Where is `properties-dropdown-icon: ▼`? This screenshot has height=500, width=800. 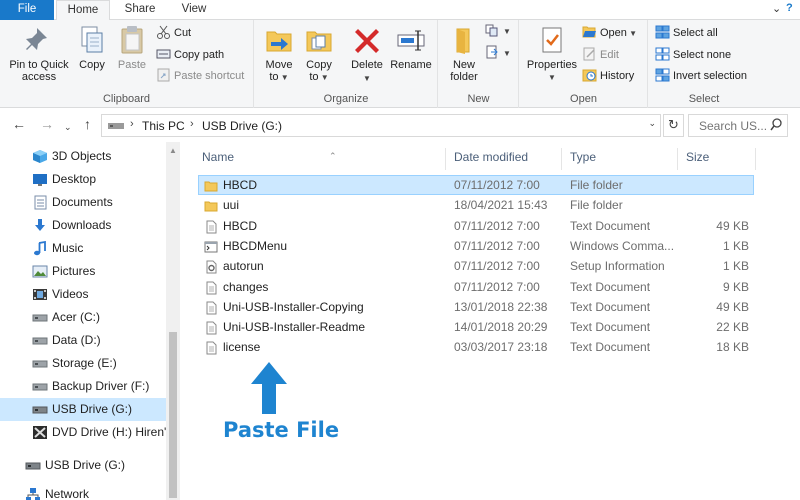 properties-dropdown-icon: ▼ is located at coordinates (552, 77).